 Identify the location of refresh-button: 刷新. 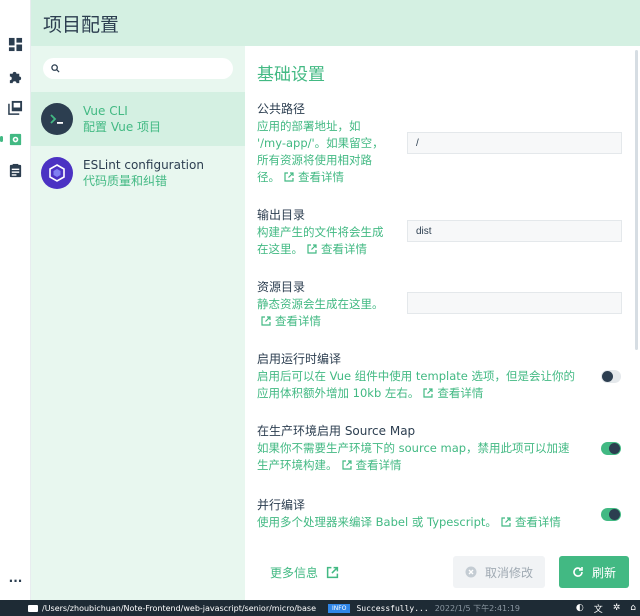
(594, 572).